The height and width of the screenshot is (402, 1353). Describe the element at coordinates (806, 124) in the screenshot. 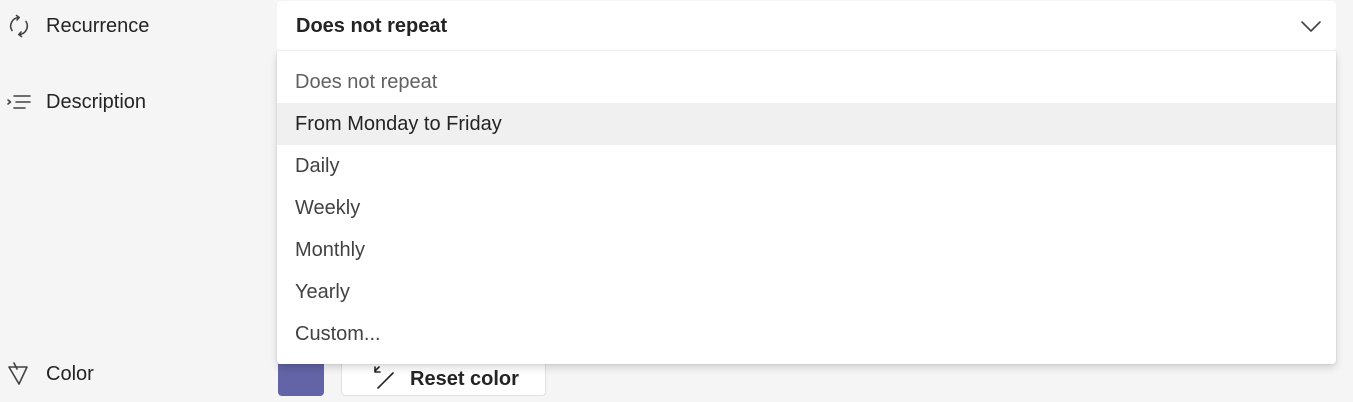

I see `option-weekdays: From Monday to Friday` at that location.